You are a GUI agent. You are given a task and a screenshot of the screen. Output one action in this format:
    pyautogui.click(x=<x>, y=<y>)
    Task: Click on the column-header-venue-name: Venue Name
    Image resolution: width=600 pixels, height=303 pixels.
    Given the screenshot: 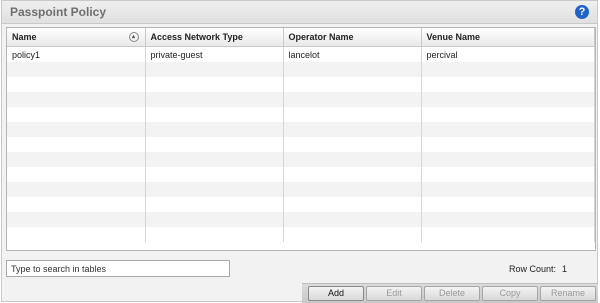 What is the action you would take?
    pyautogui.click(x=508, y=37)
    